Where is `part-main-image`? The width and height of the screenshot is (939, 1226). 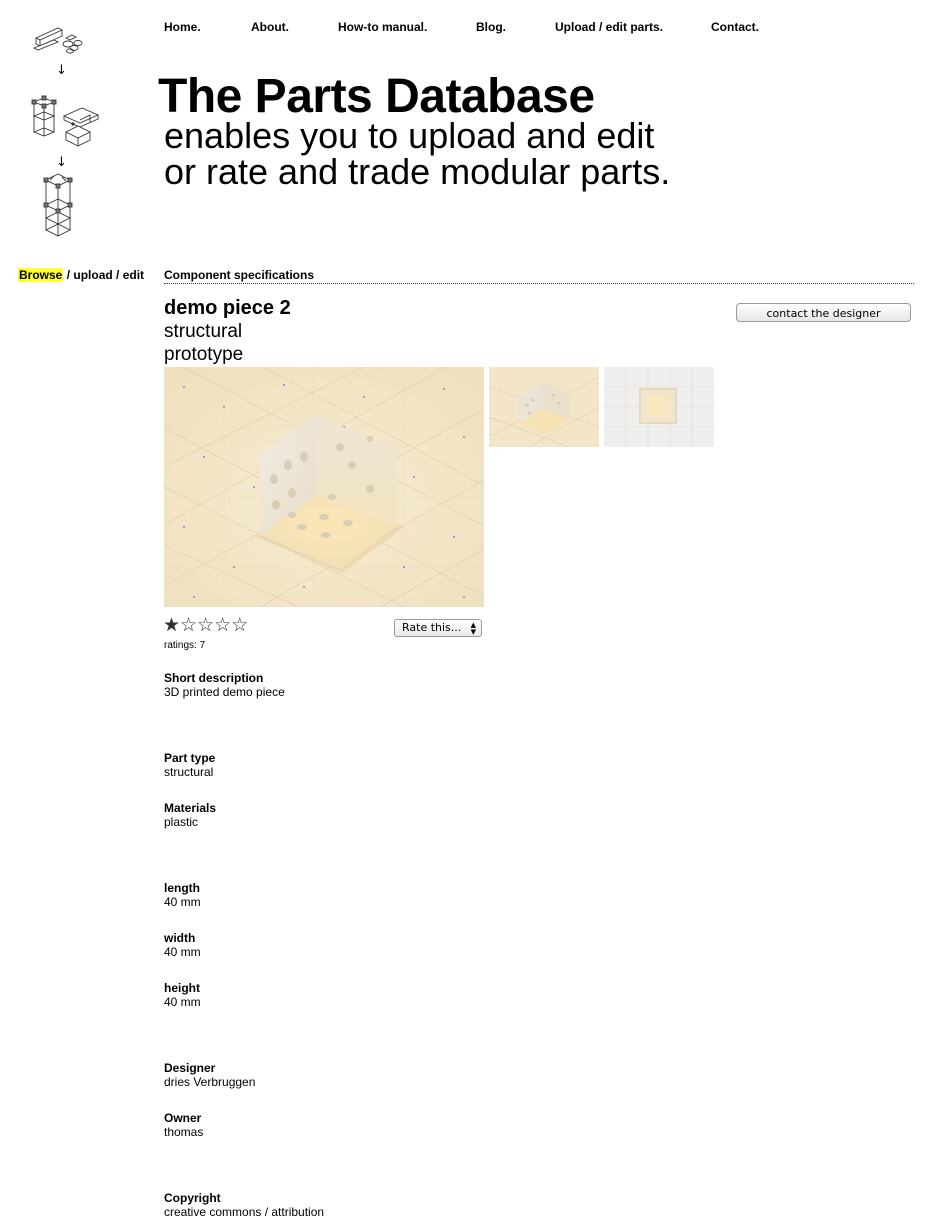 part-main-image is located at coordinates (324, 487).